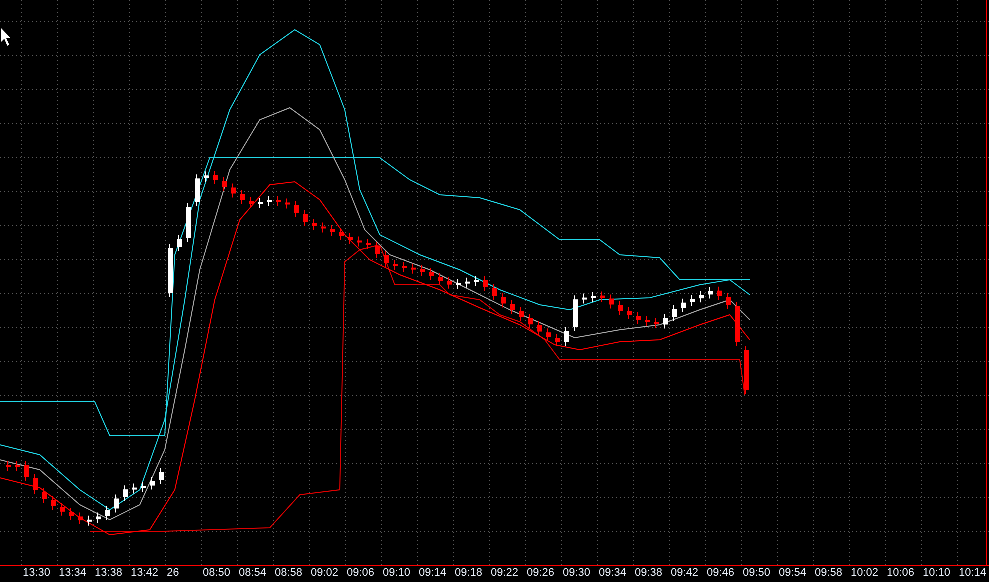 This screenshot has width=989, height=582. What do you see at coordinates (325, 573) in the screenshot?
I see `time-axis-label: 09:02` at bounding box center [325, 573].